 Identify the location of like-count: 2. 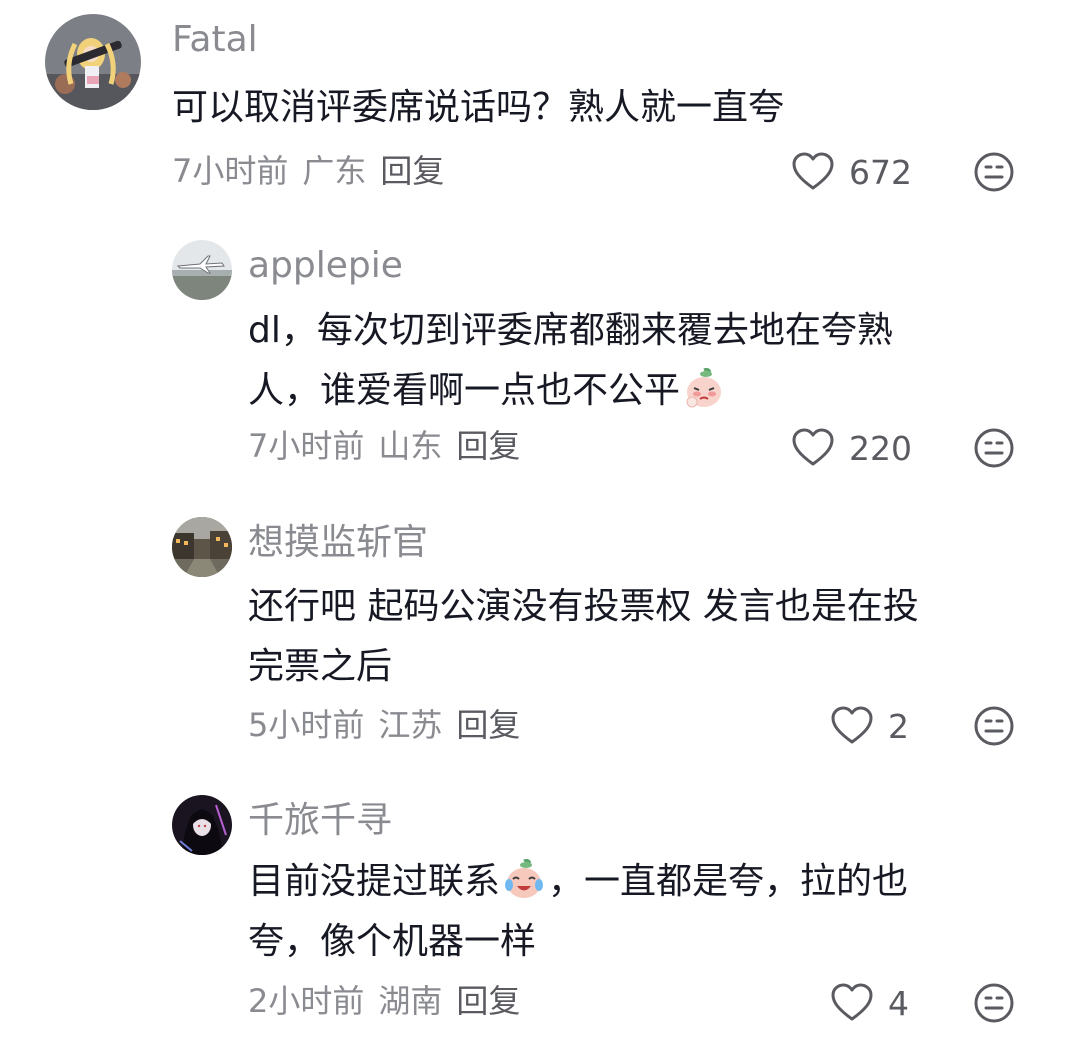
(898, 726).